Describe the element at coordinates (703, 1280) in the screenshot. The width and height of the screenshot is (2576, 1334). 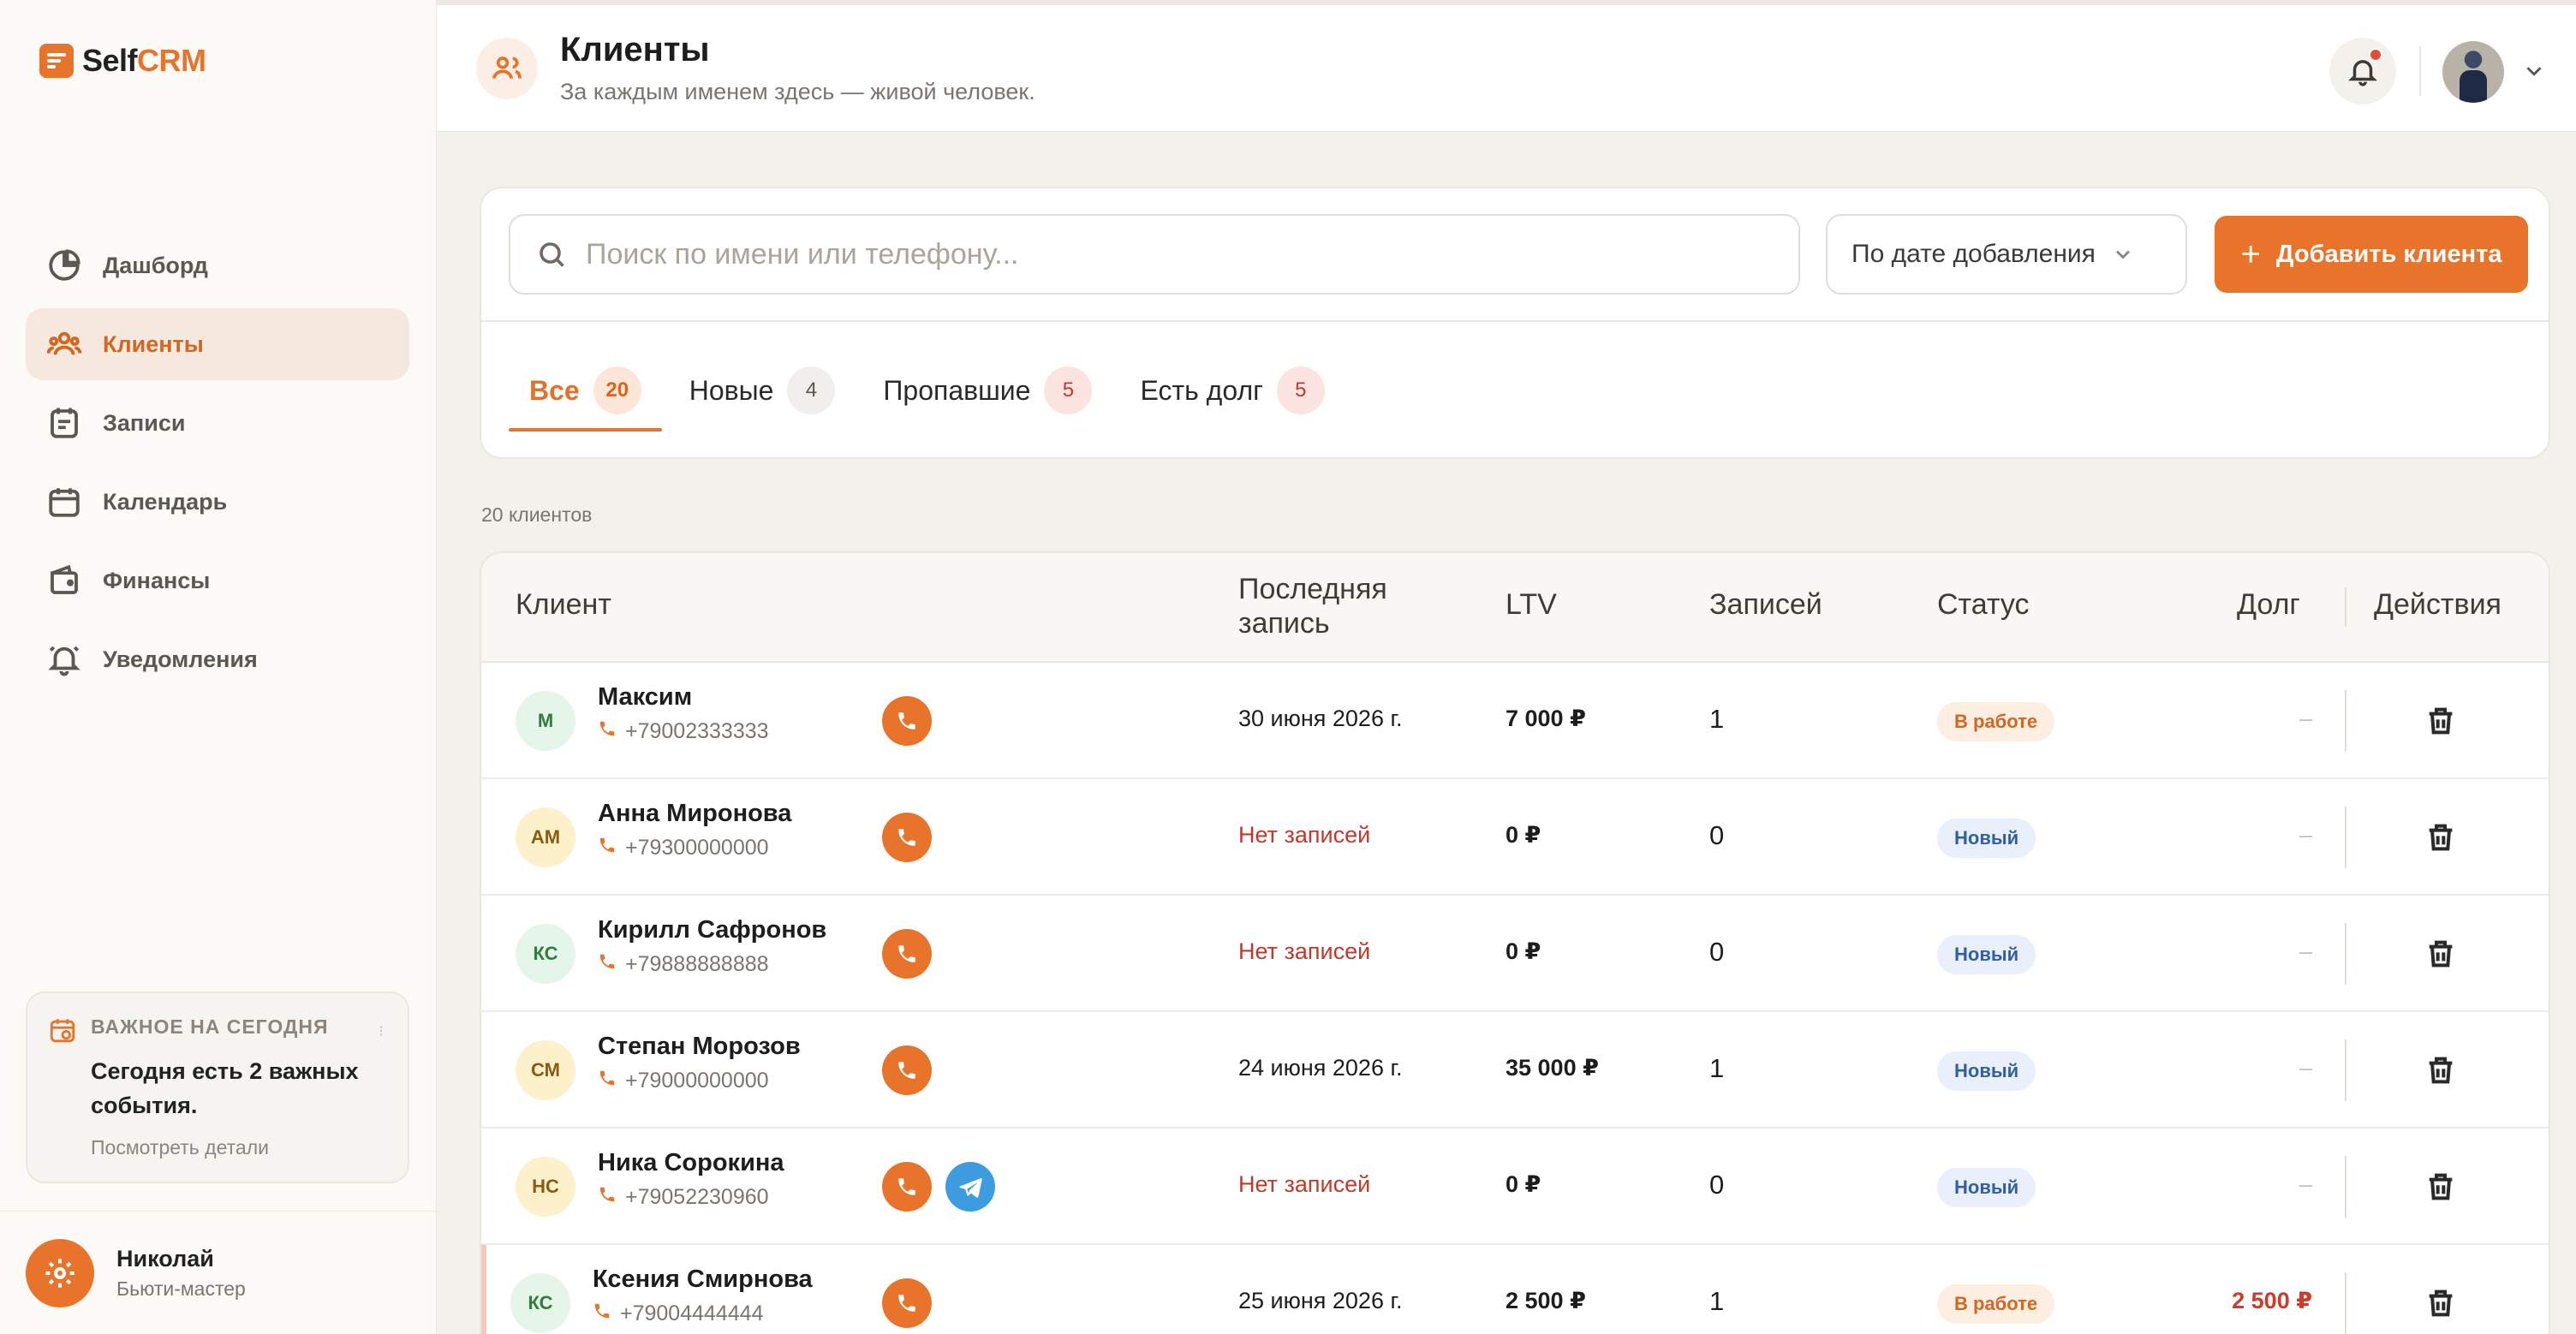
I see `client-name: Ксения Смирнова` at that location.